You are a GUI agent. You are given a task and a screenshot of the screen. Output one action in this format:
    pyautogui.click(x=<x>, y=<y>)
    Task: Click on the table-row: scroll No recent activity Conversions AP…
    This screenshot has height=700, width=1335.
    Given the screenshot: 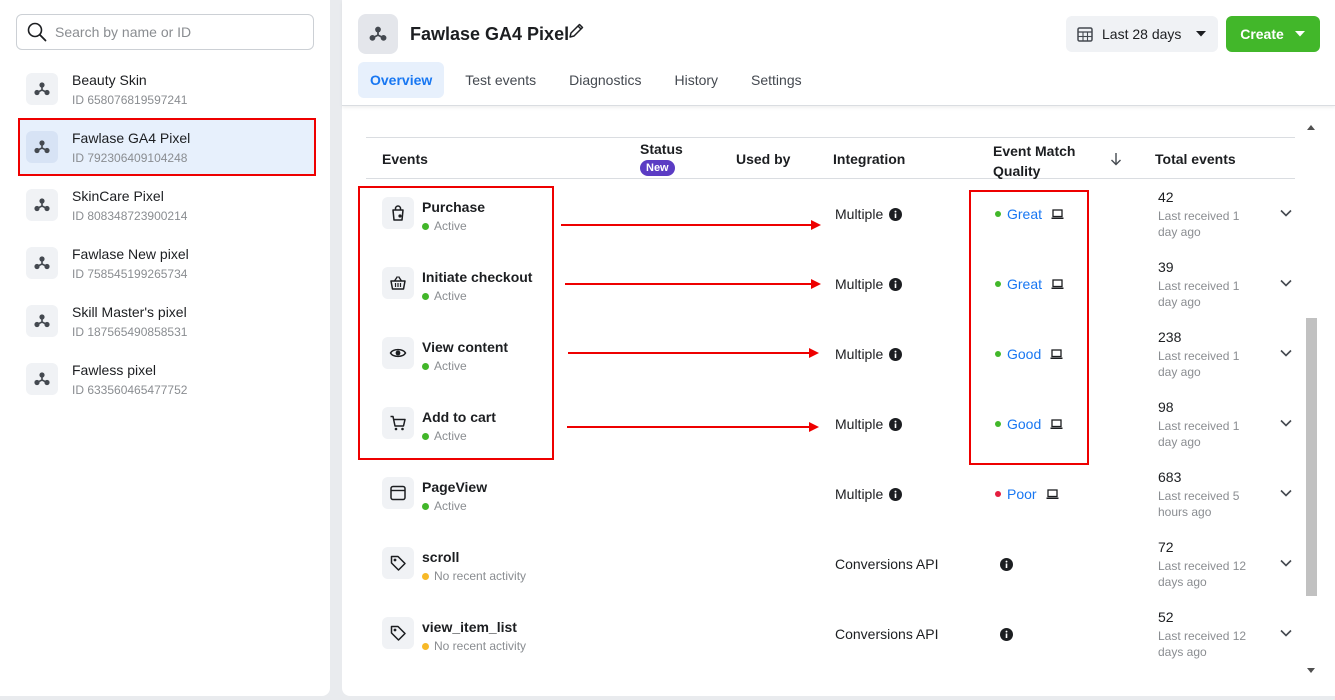 What is the action you would take?
    pyautogui.click(x=830, y=564)
    